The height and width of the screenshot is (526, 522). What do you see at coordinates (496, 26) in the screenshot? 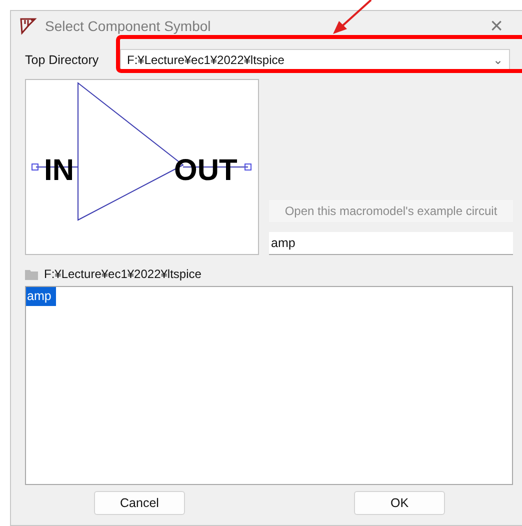
I see `close-button: ×` at bounding box center [496, 26].